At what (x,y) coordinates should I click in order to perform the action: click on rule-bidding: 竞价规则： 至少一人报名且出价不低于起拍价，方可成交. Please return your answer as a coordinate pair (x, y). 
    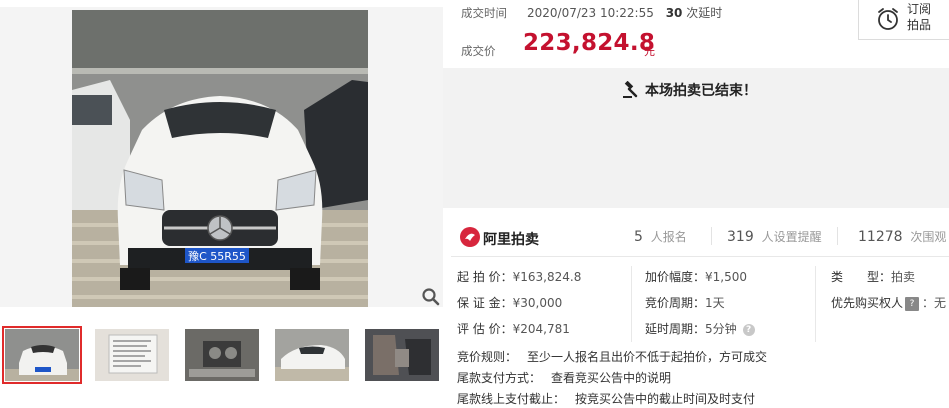
    Looking at the image, I should click on (612, 356).